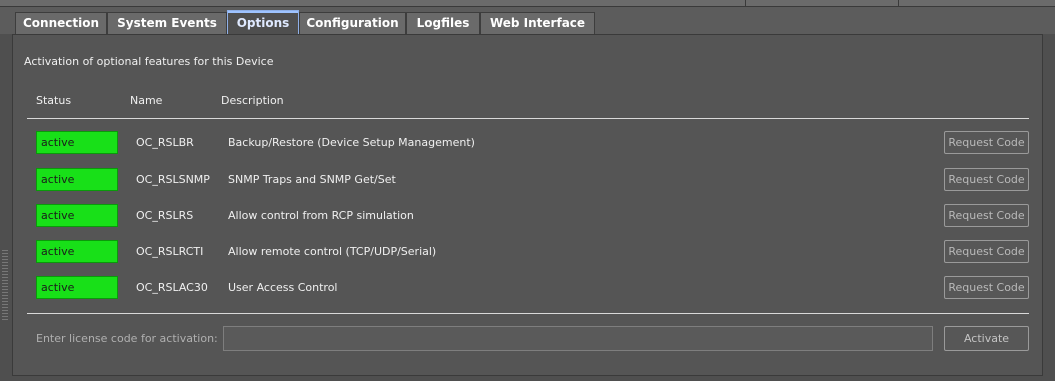 This screenshot has height=381, width=1055. Describe the element at coordinates (352, 23) in the screenshot. I see `tab-configuration: Configuration` at that location.